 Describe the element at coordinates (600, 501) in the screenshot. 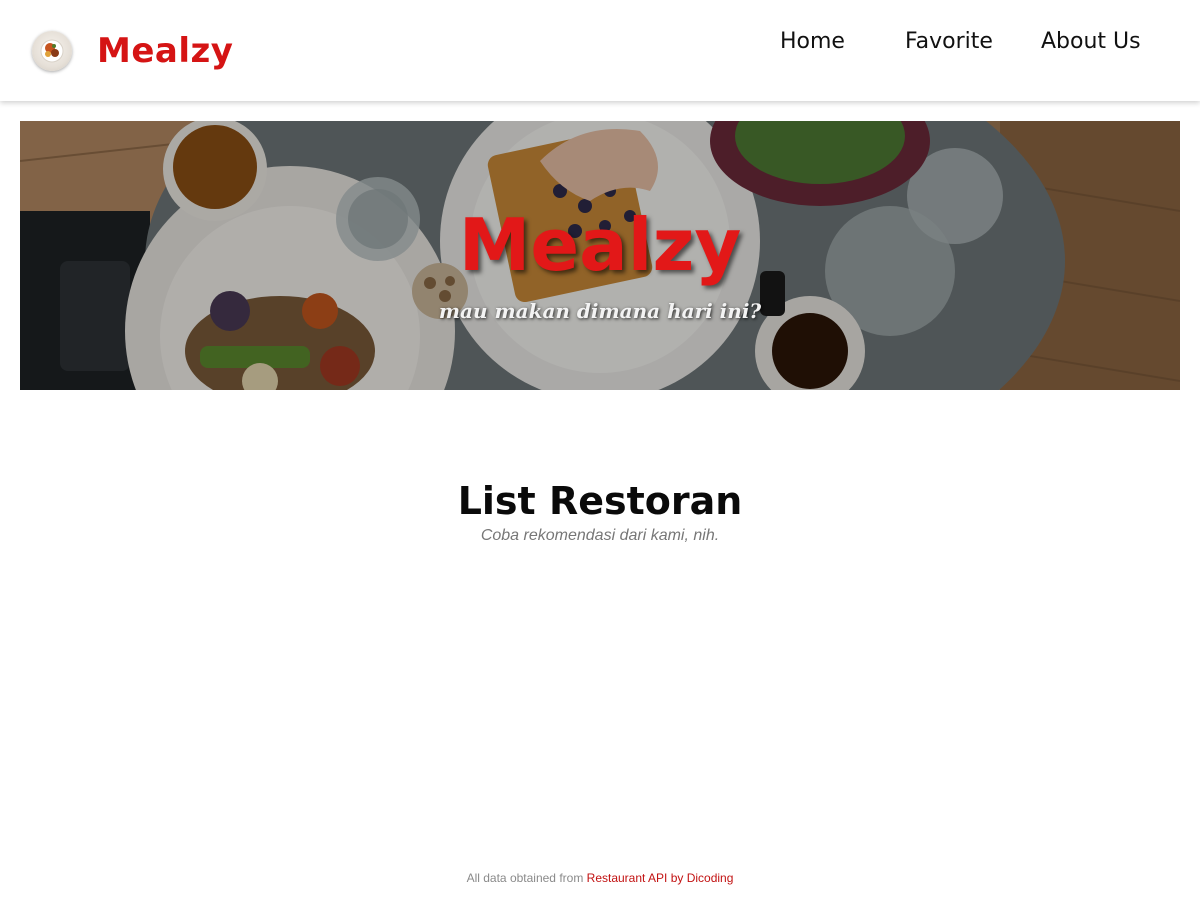

I see `section-title: List Restoran` at that location.